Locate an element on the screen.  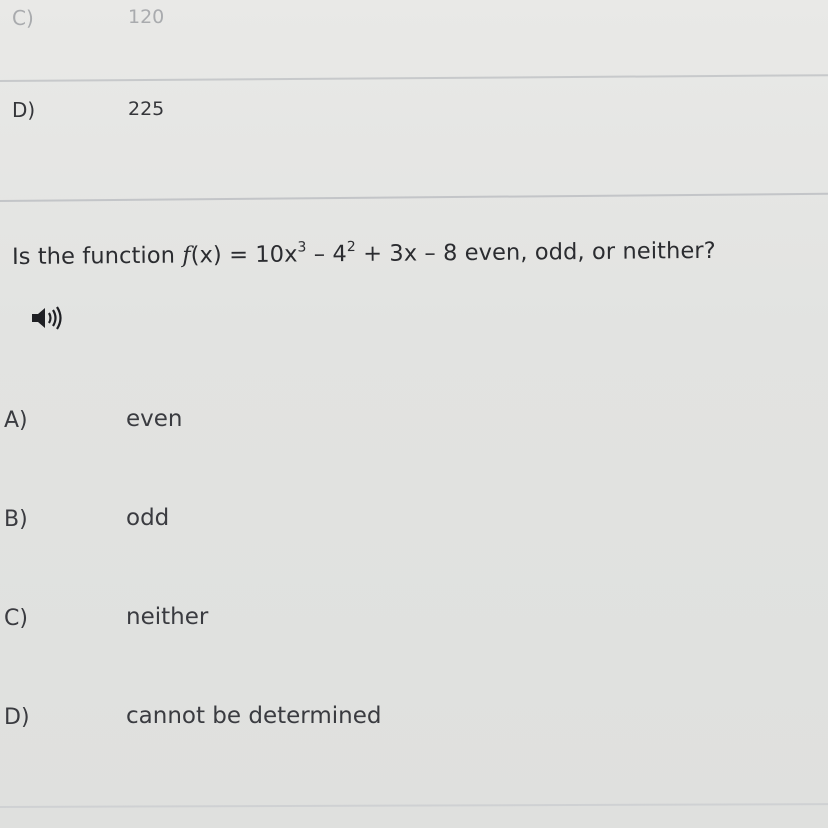
expression-mid: – 4 is located at coordinates (326, 254).